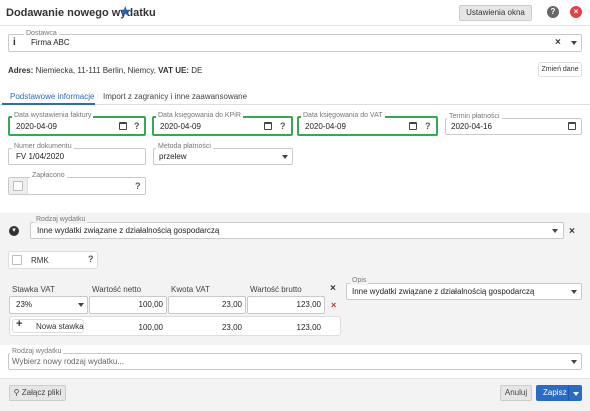 The image size is (590, 411). Describe the element at coordinates (37, 393) in the screenshot. I see `attach-files-button: ⚲ Załącz pliki` at that location.